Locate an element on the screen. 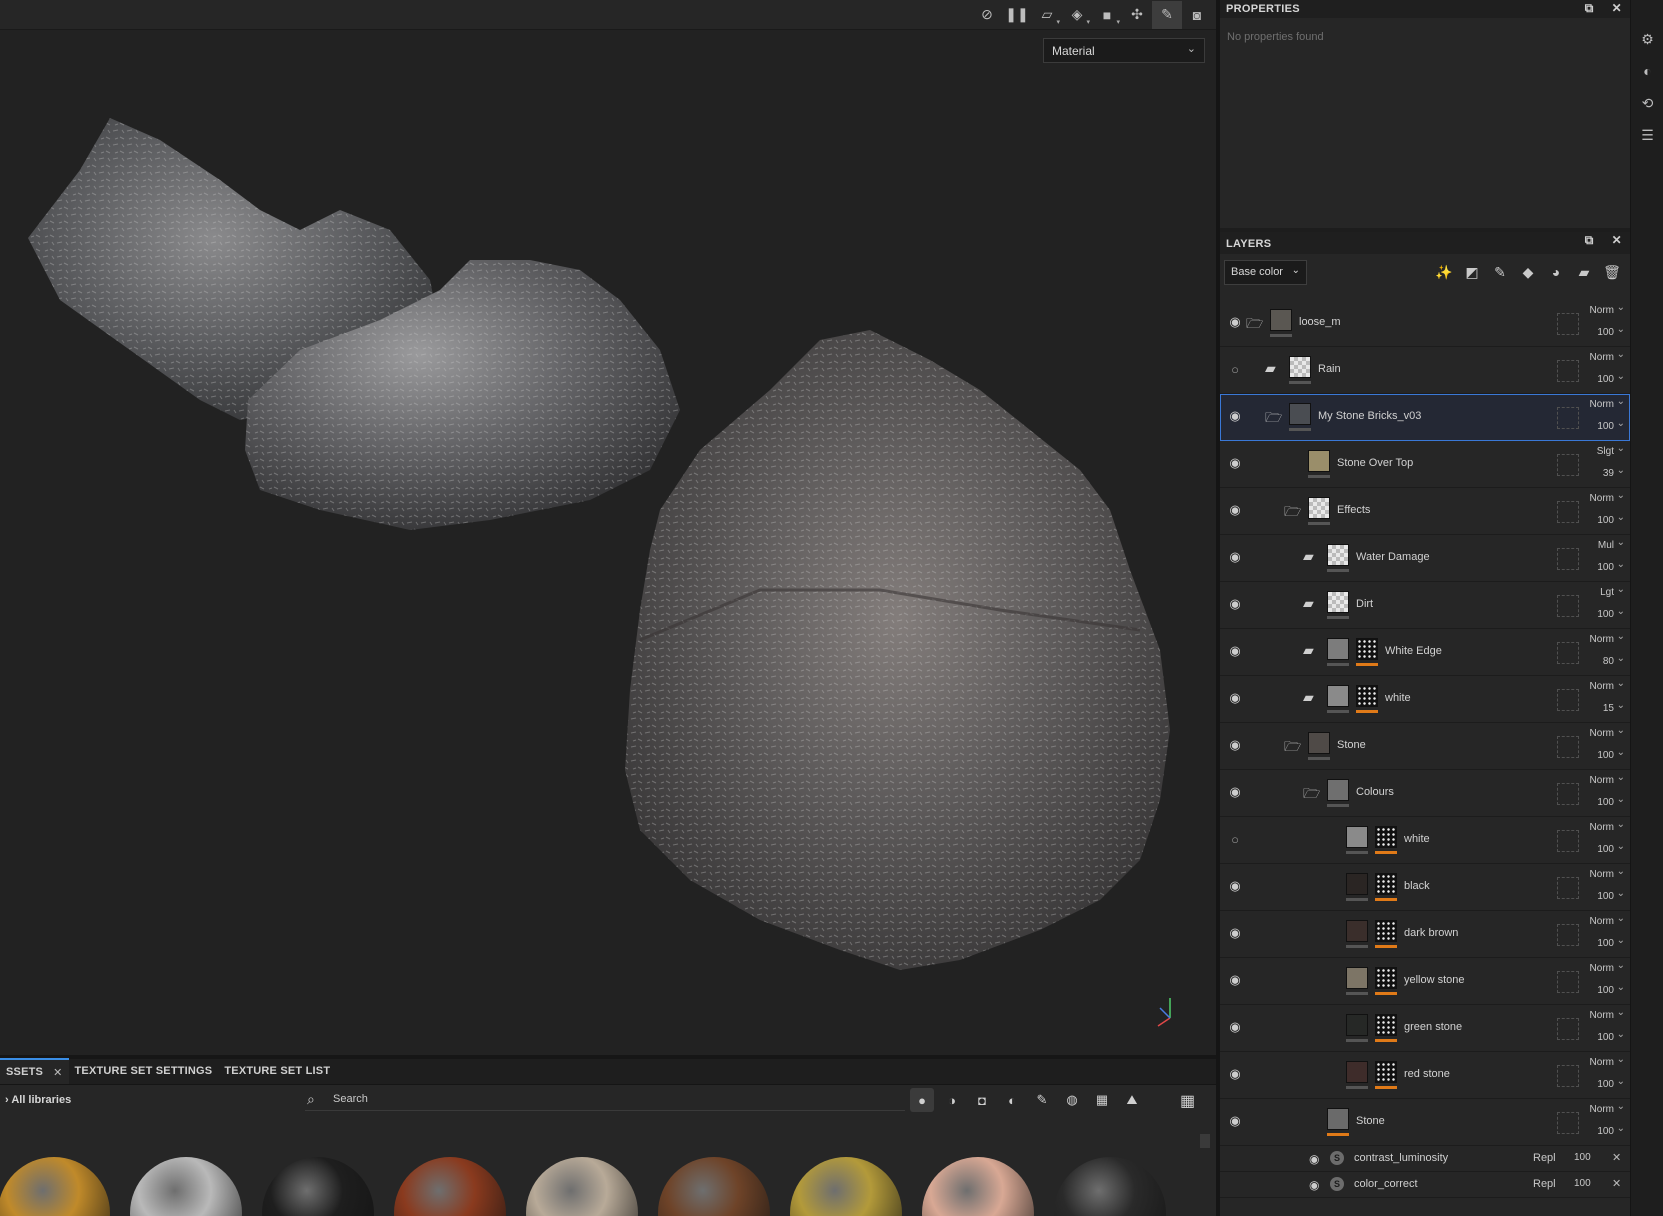  history-icon: ⟲ is located at coordinates (1648, 103).